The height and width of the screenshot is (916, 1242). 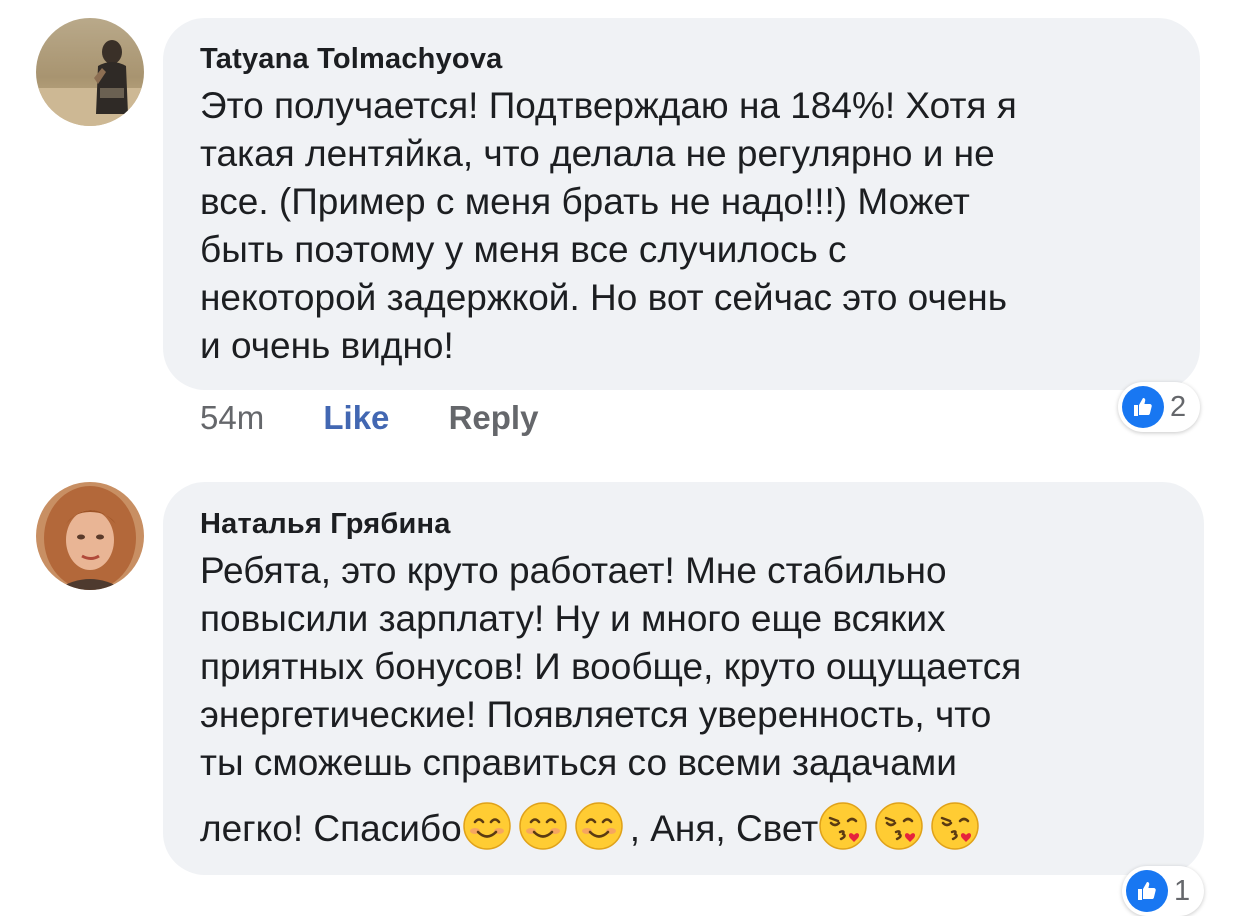 What do you see at coordinates (685, 524) in the screenshot?
I see `comment-author: Наталья Грябина` at bounding box center [685, 524].